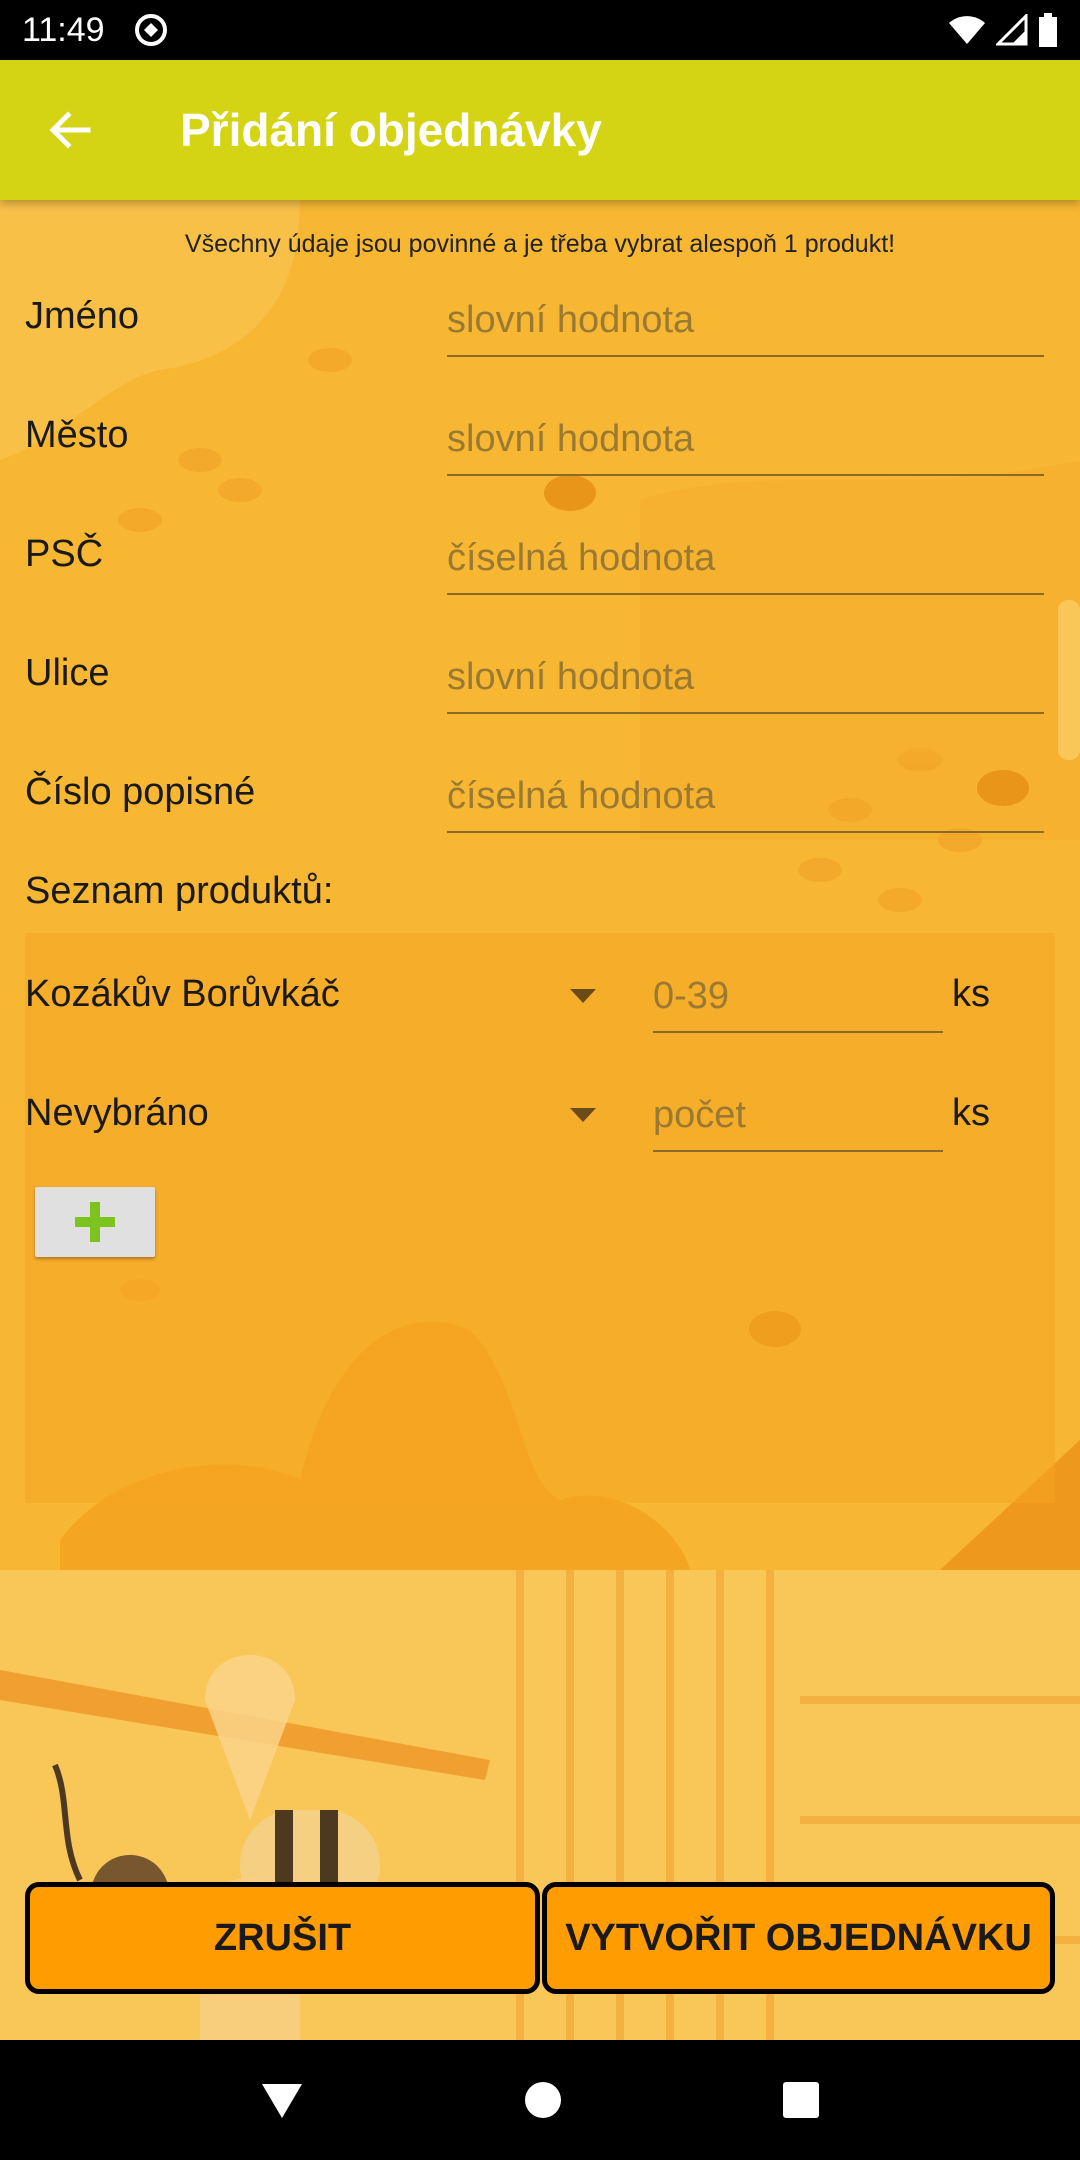  I want to click on street-label: Ulice, so click(67, 673).